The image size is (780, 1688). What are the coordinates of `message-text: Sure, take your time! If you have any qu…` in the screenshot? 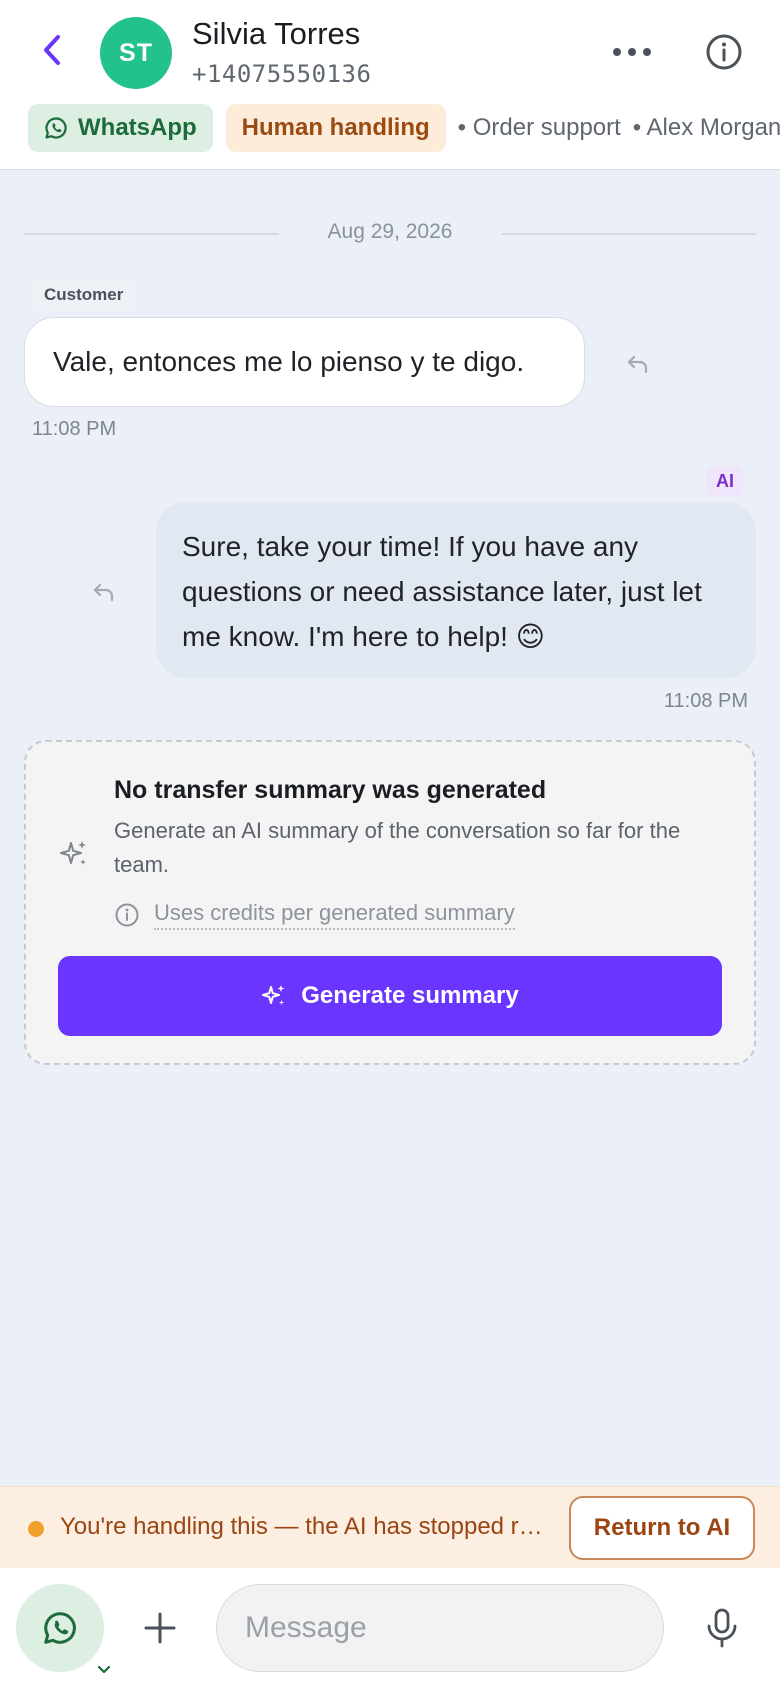 It's located at (442, 591).